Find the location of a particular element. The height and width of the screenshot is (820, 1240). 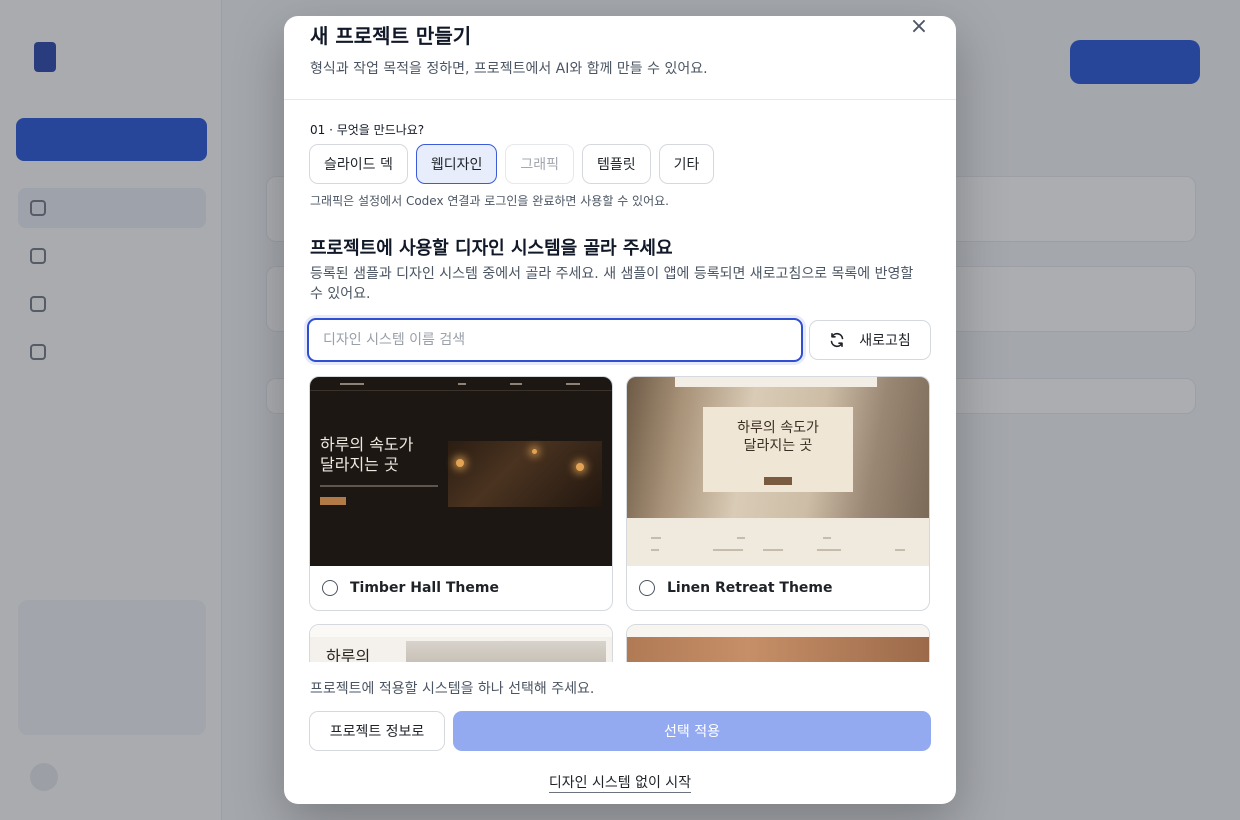

design-system-card is located at coordinates (778, 643).